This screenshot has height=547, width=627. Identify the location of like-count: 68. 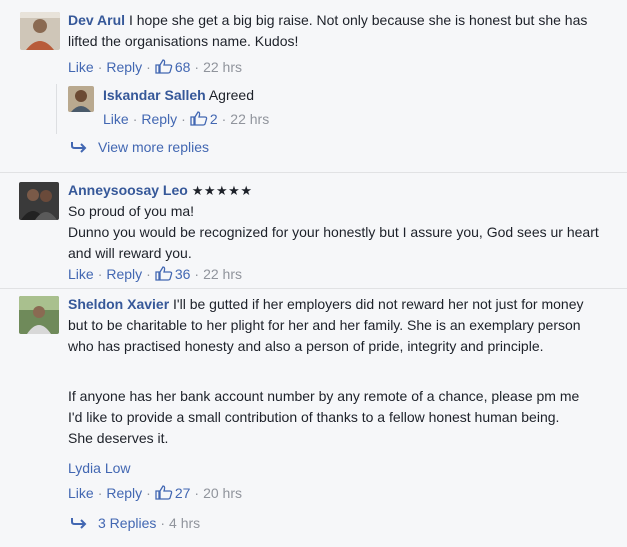
(183, 67).